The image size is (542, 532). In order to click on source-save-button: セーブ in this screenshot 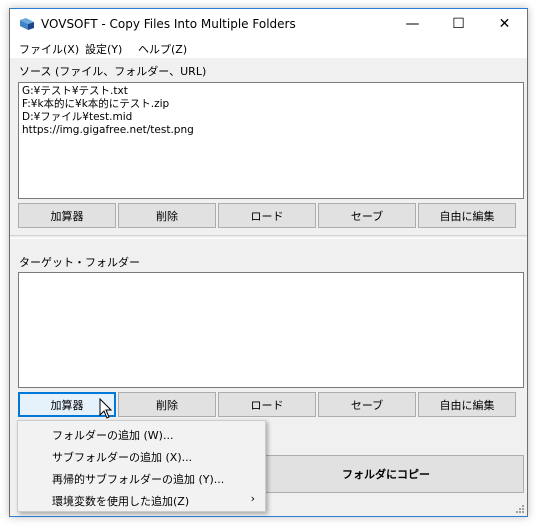, I will do `click(367, 215)`.